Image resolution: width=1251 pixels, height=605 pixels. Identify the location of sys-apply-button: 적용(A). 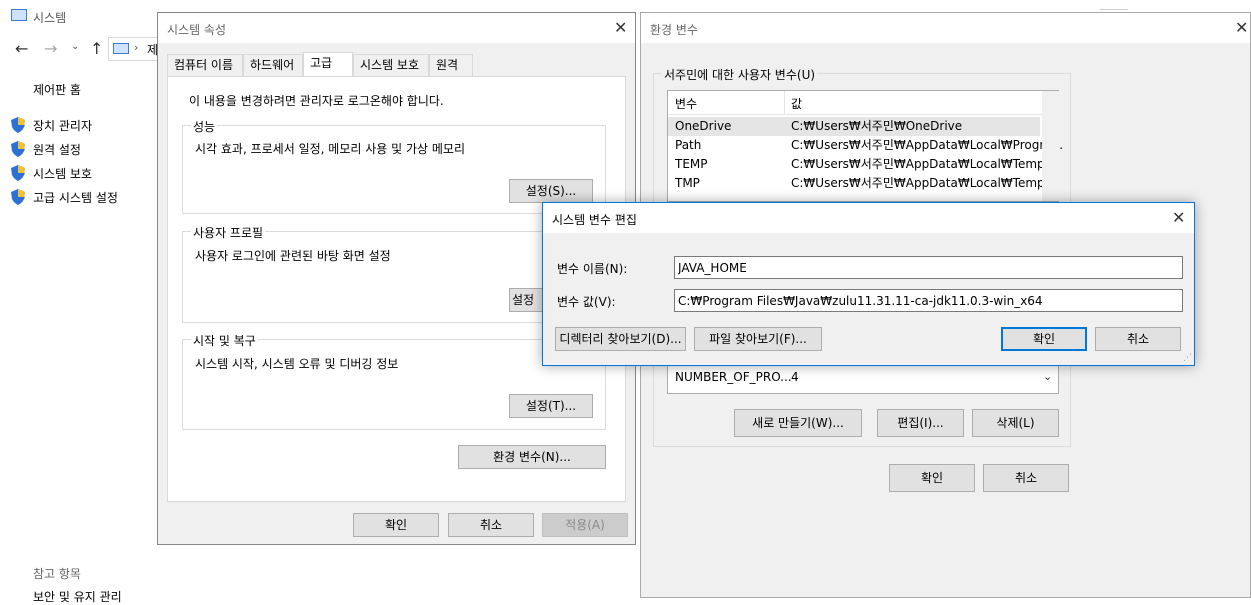
(585, 525).